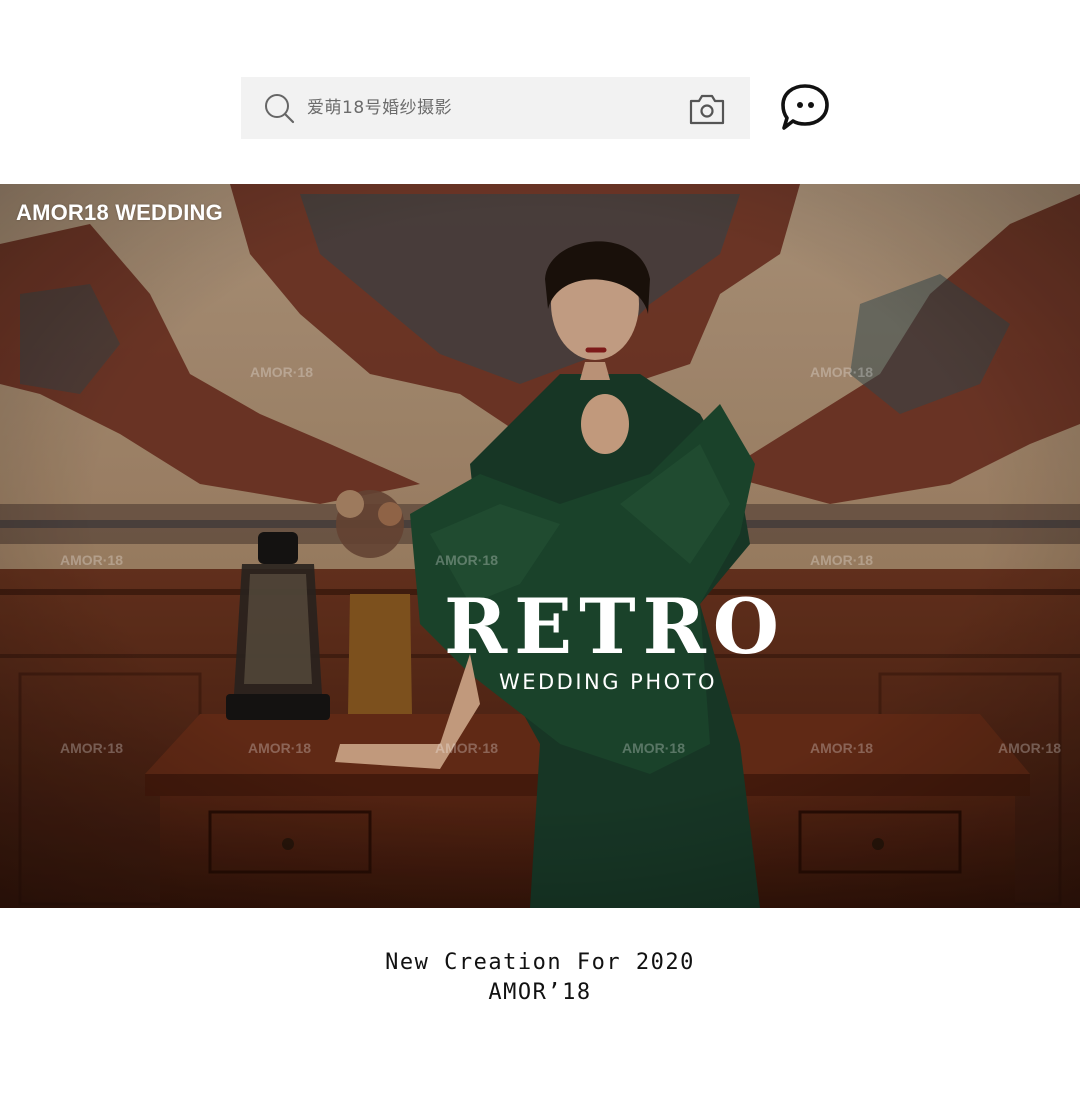 This screenshot has width=1080, height=1093. I want to click on search-input: 爱萌18号婚纱摄影, so click(379, 108).